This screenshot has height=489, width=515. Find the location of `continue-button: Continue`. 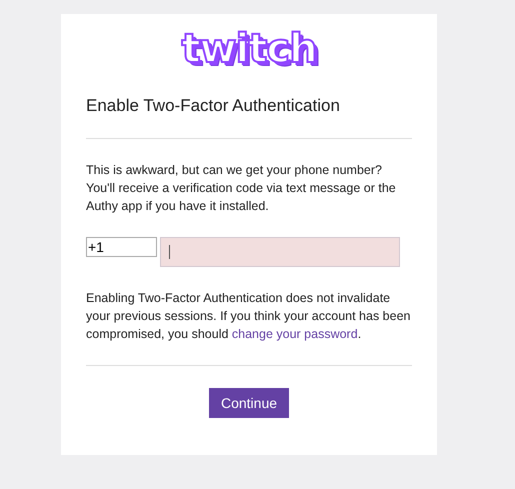

continue-button: Continue is located at coordinates (249, 403).